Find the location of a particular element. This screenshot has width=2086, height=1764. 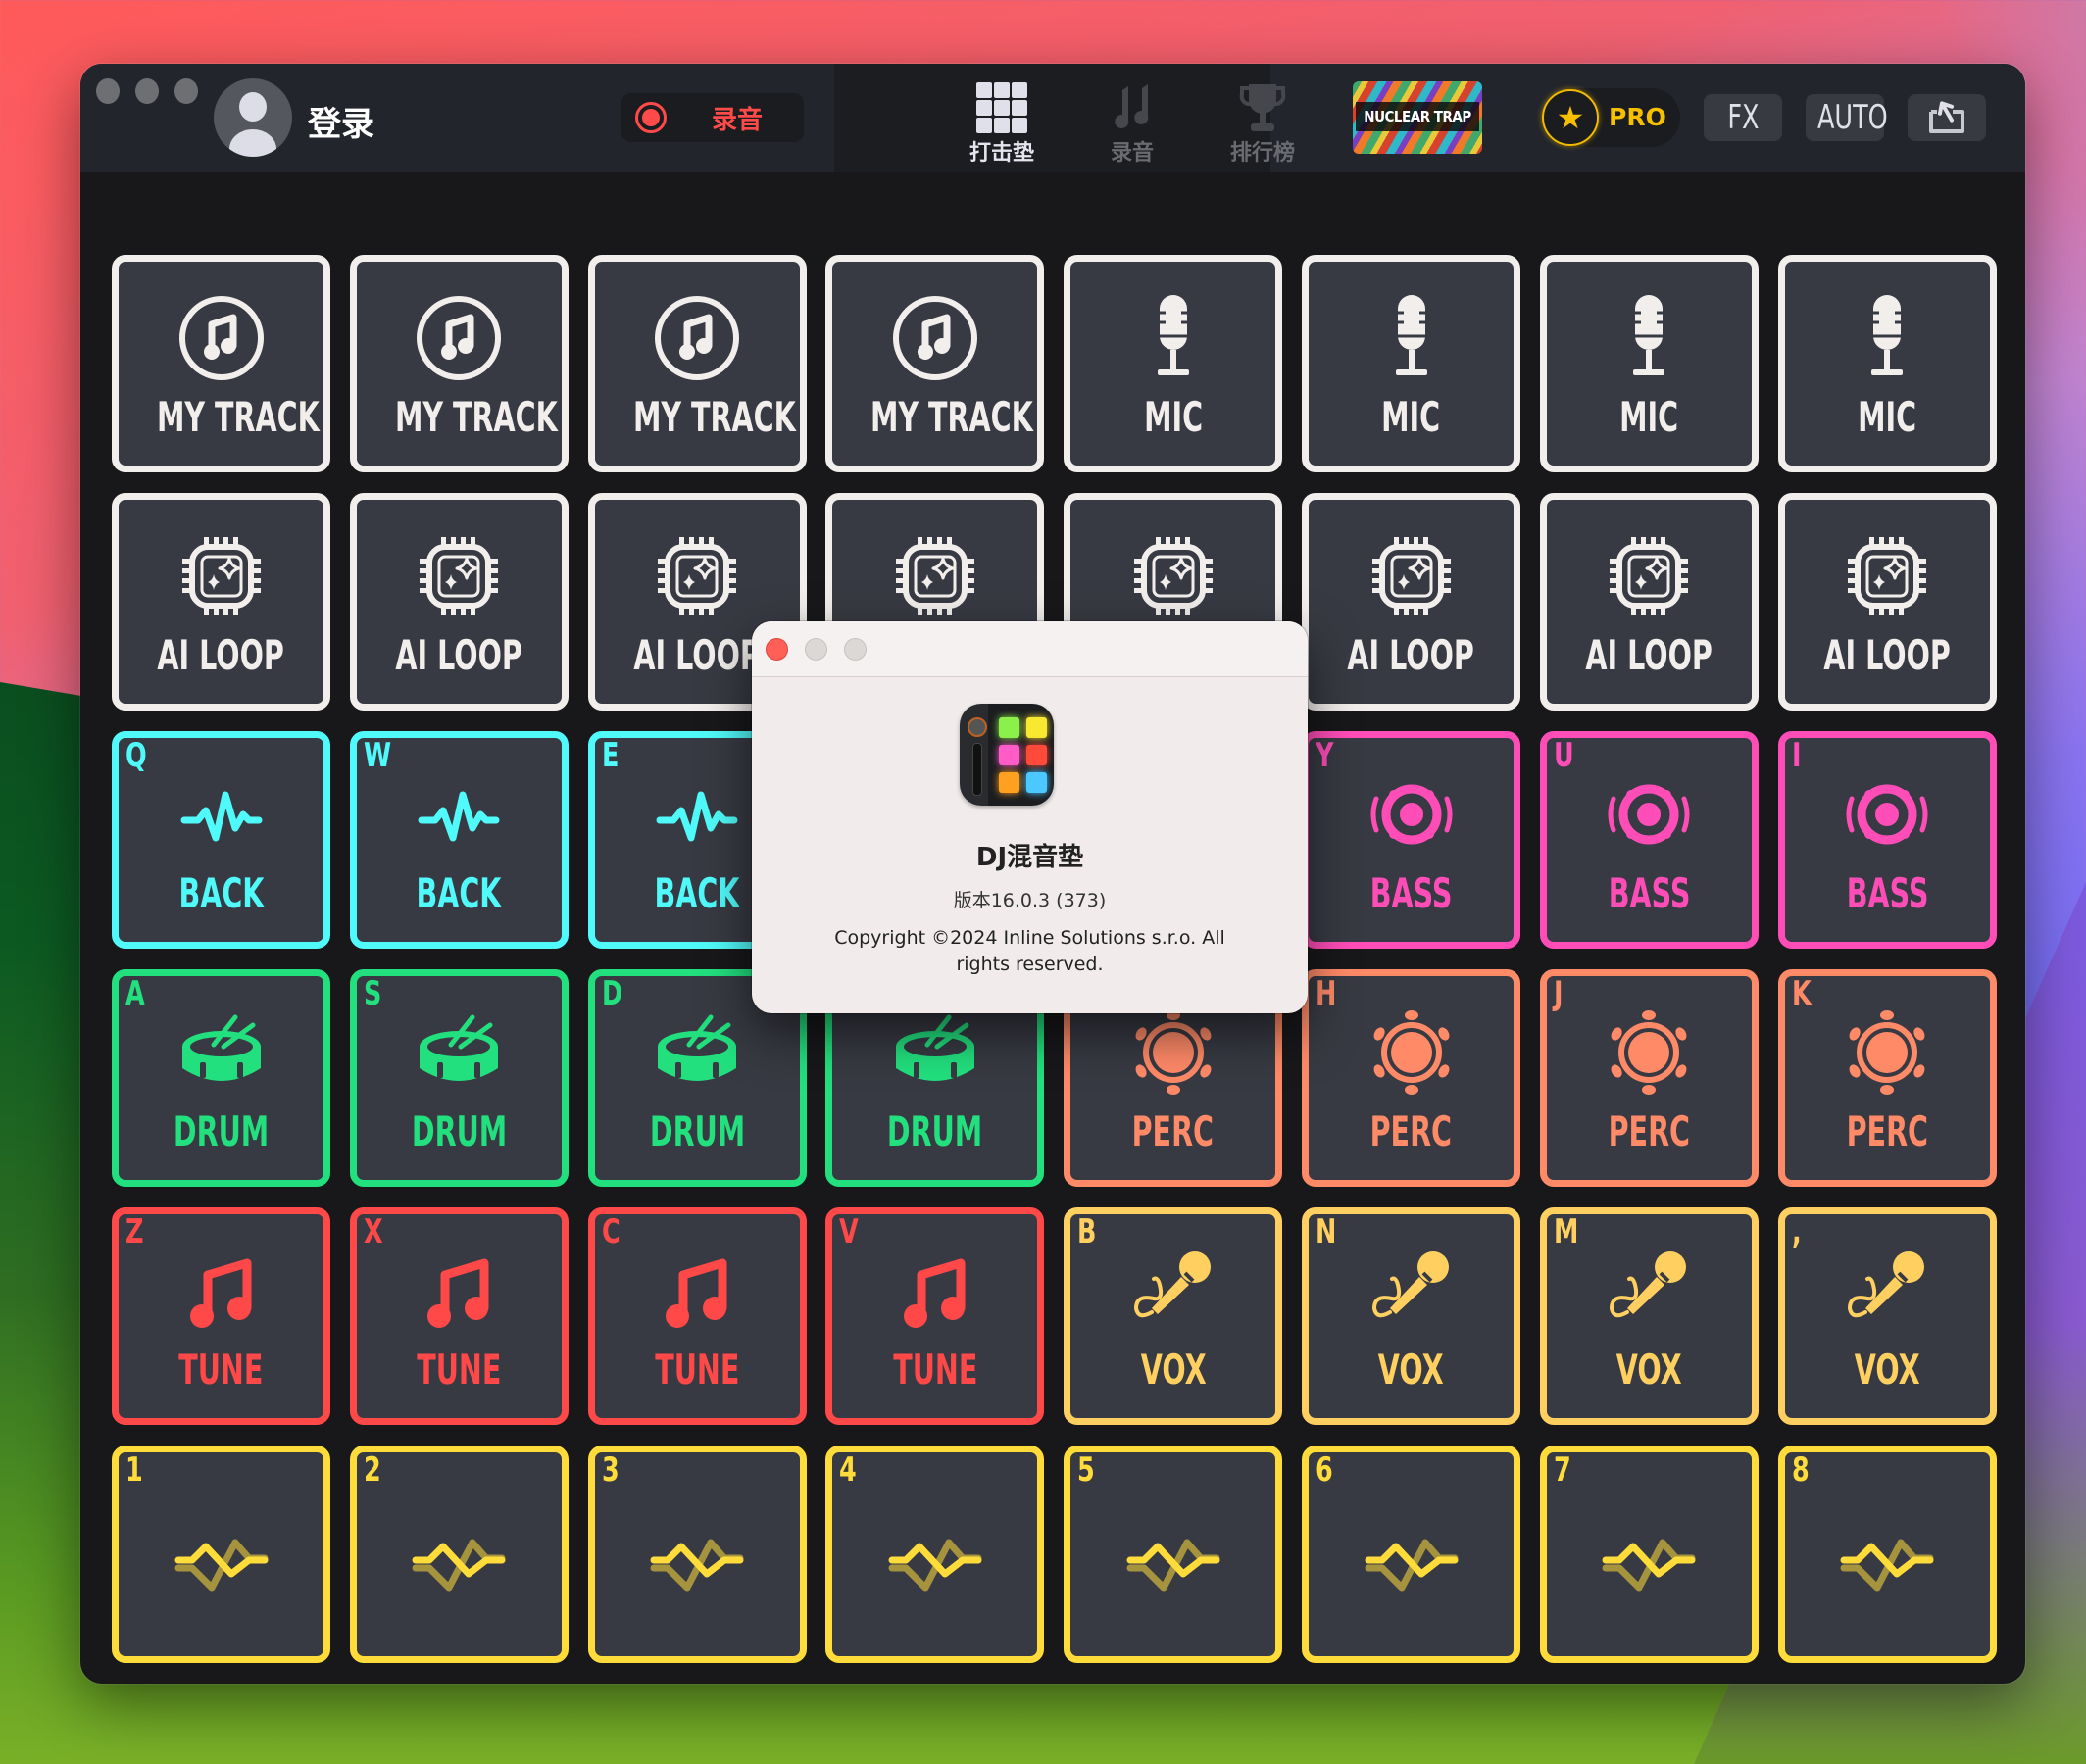

dialog-close-button is located at coordinates (777, 649).